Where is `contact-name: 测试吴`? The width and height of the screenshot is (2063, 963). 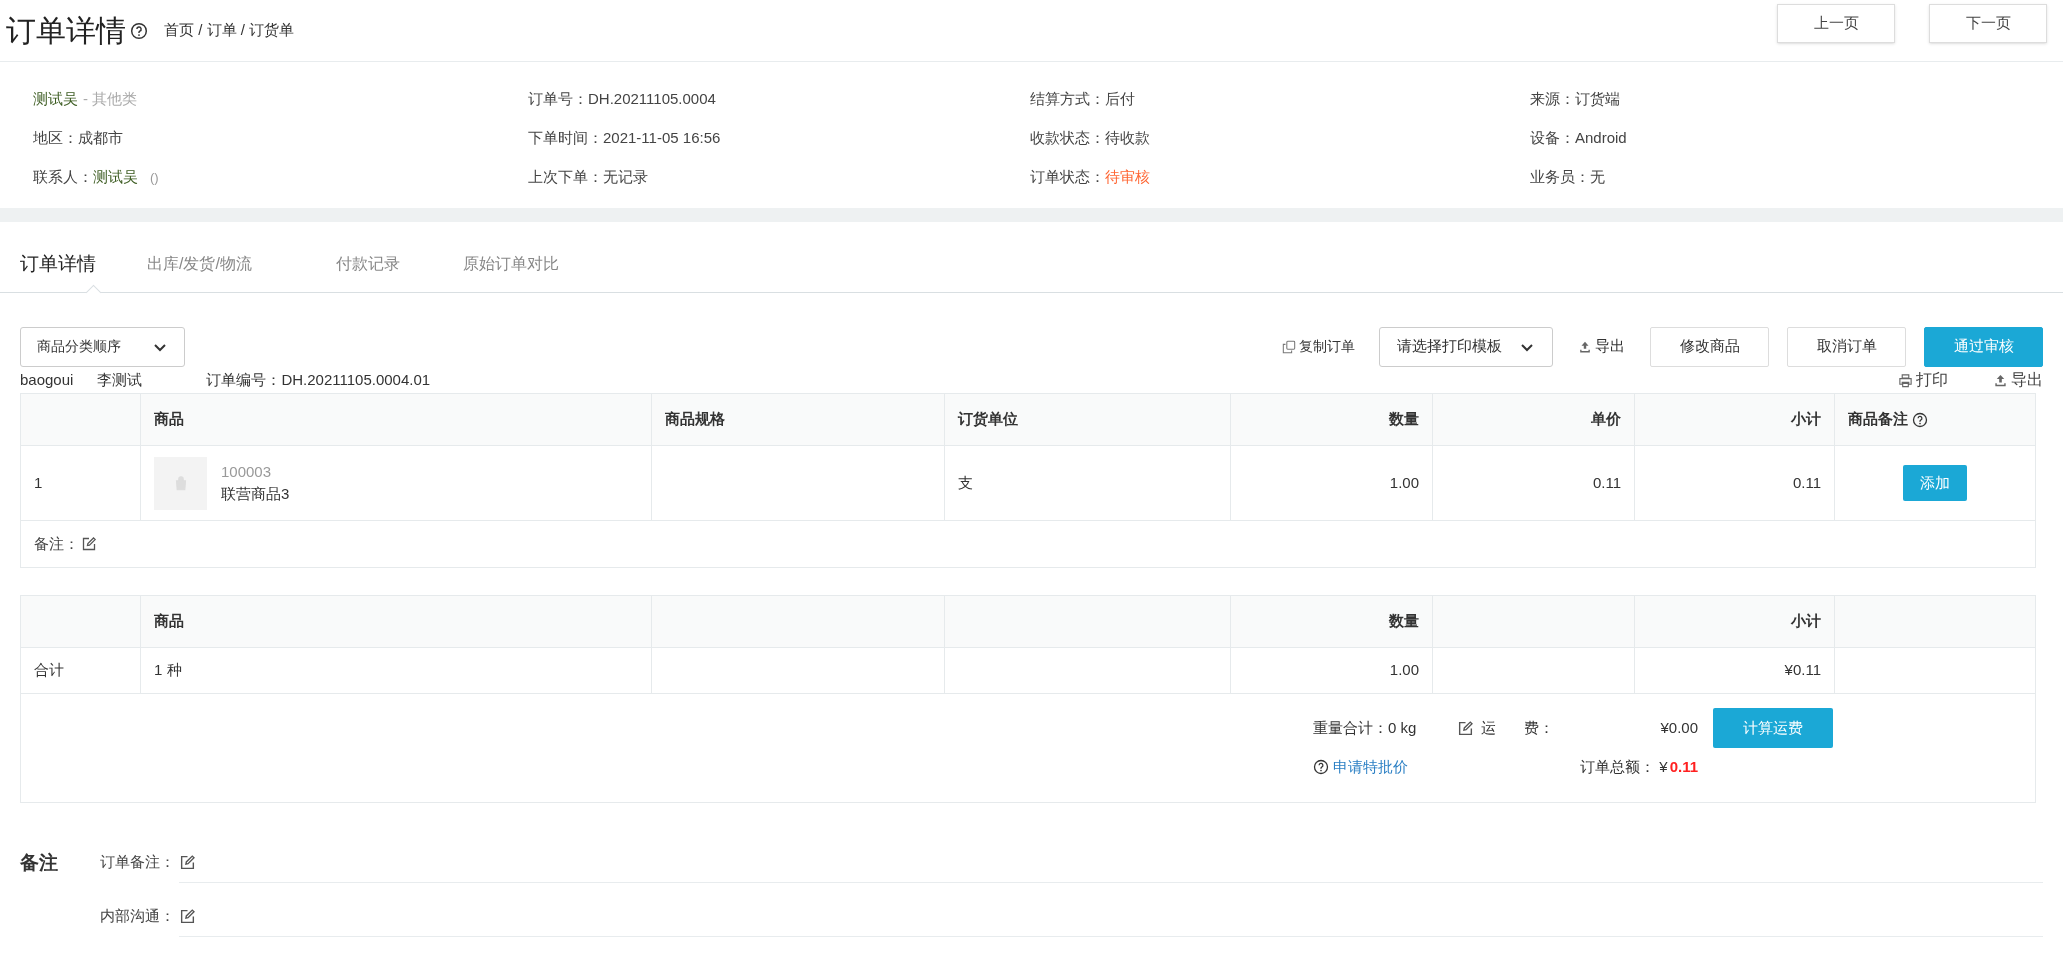
contact-name: 测试吴 is located at coordinates (115, 177).